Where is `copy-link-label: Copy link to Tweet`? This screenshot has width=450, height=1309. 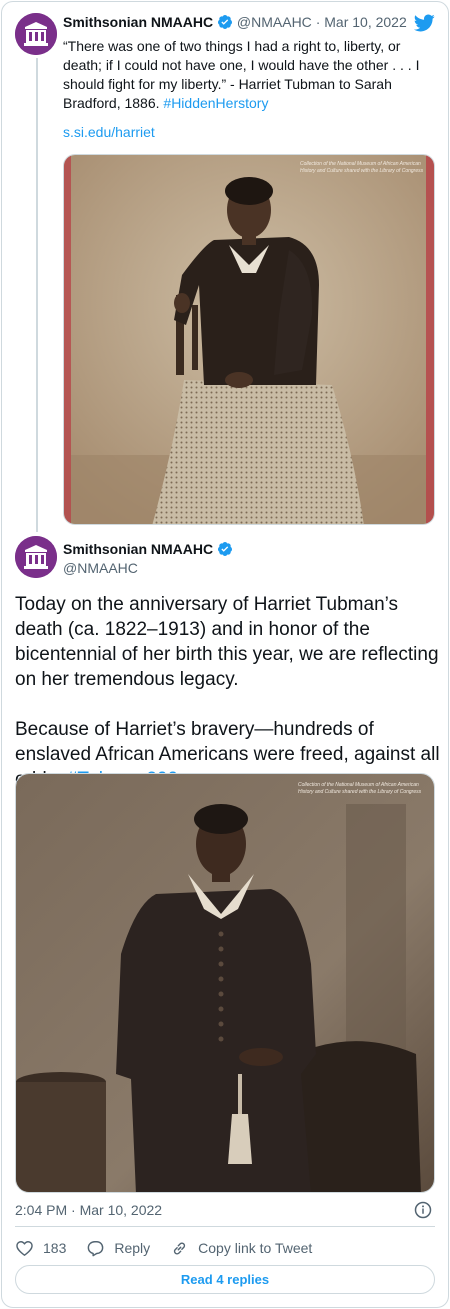
copy-link-label: Copy link to Tweet is located at coordinates (255, 1248).